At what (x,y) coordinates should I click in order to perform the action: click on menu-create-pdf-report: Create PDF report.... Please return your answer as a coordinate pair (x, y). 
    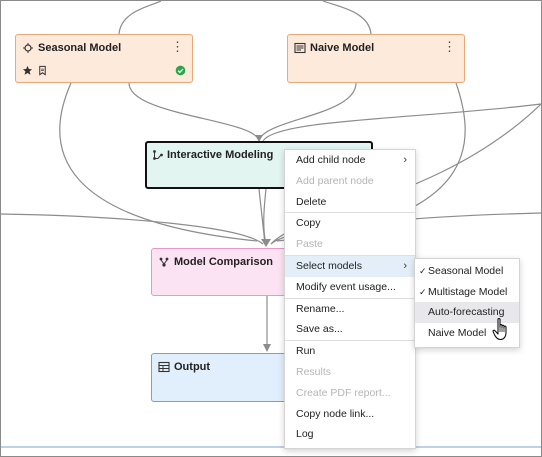
    Looking at the image, I should click on (350, 393).